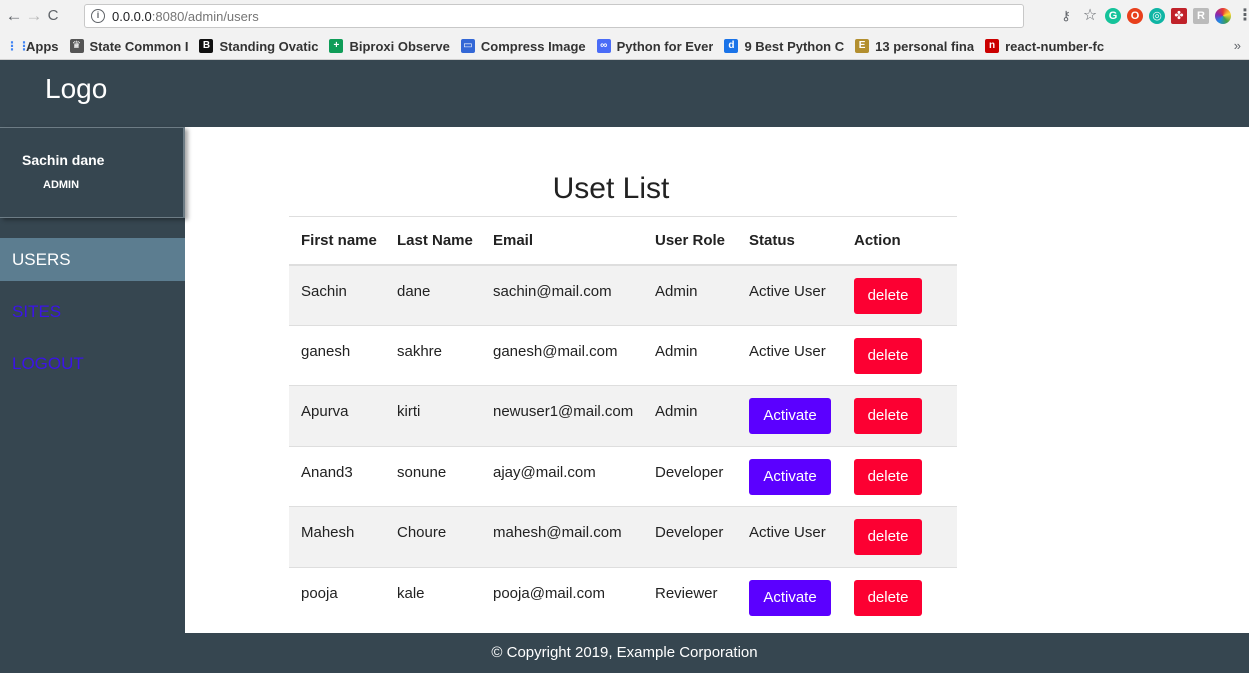 Image resolution: width=1249 pixels, height=673 pixels. I want to click on sidebar-item-sites: SITES, so click(92, 311).